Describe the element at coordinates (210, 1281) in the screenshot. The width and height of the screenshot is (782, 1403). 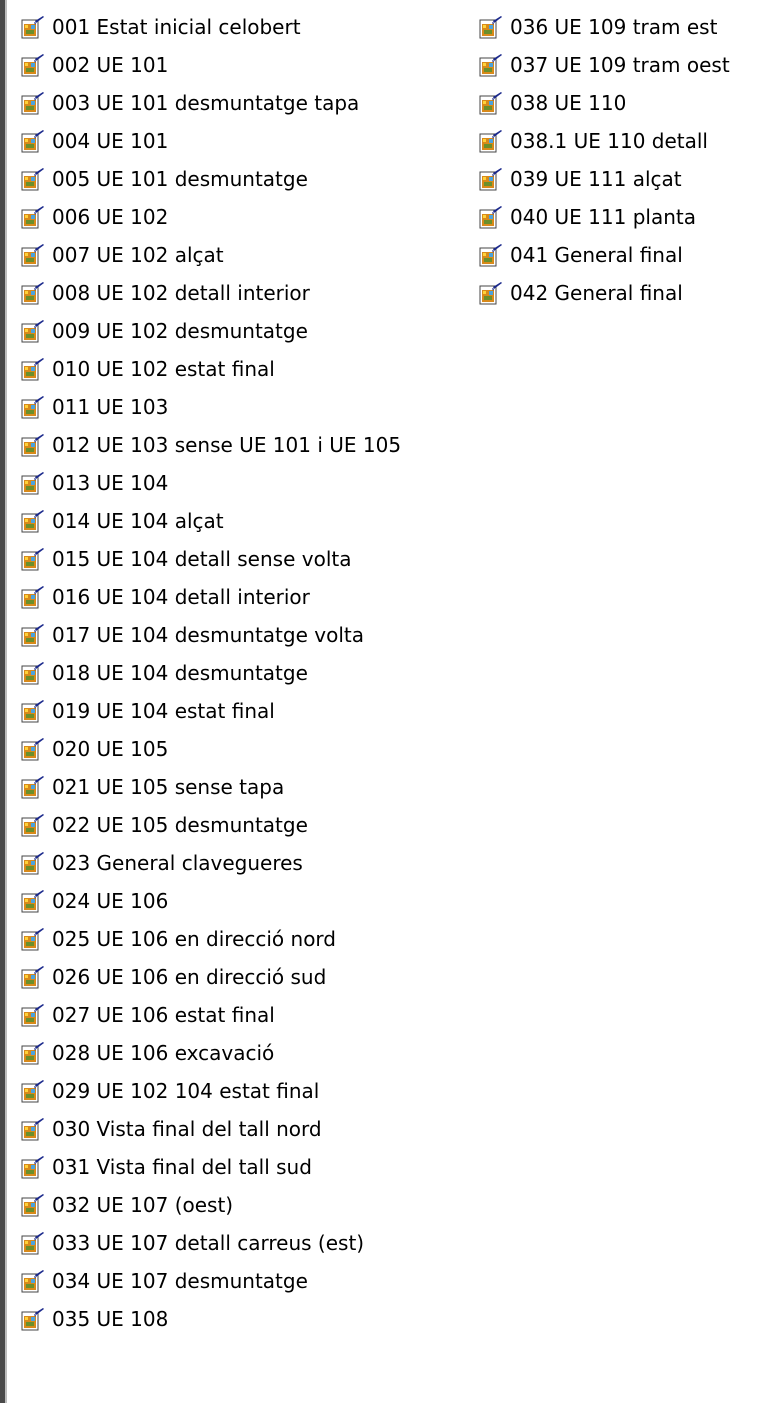
I see `file-item: 034 UE 107 desmuntatge` at that location.